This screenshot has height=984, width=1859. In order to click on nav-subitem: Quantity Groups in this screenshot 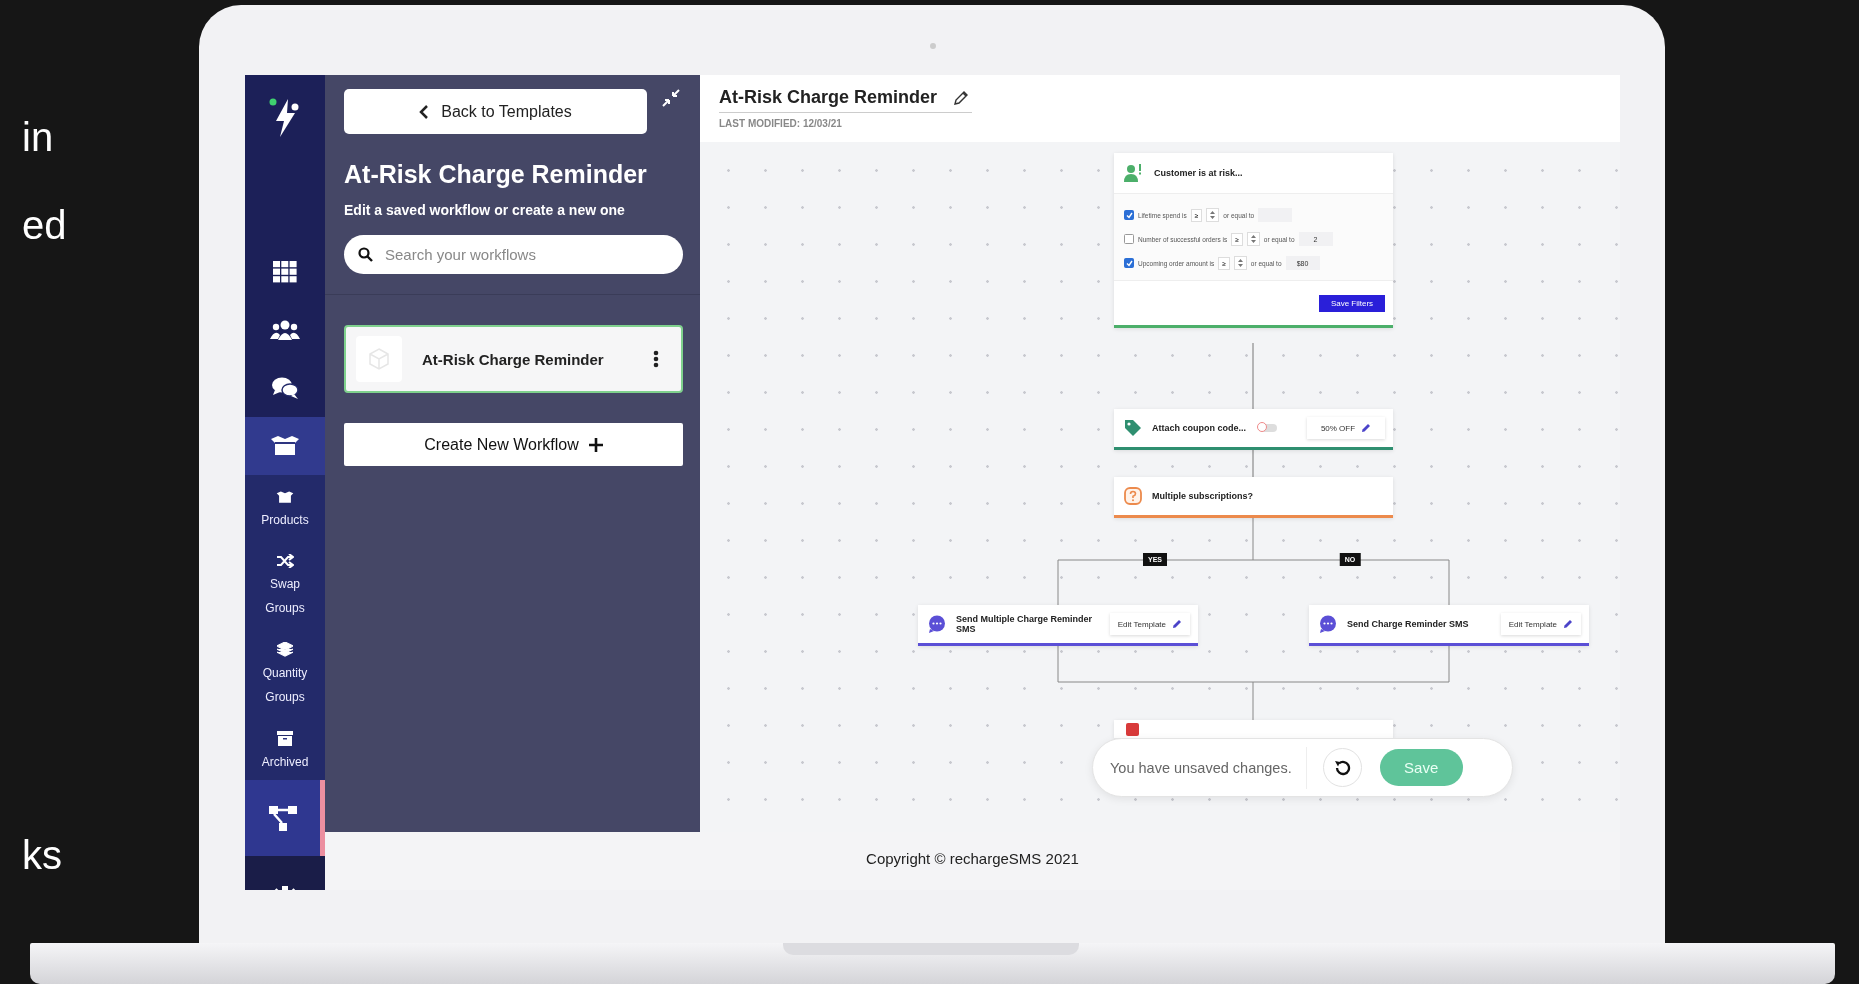, I will do `click(285, 670)`.